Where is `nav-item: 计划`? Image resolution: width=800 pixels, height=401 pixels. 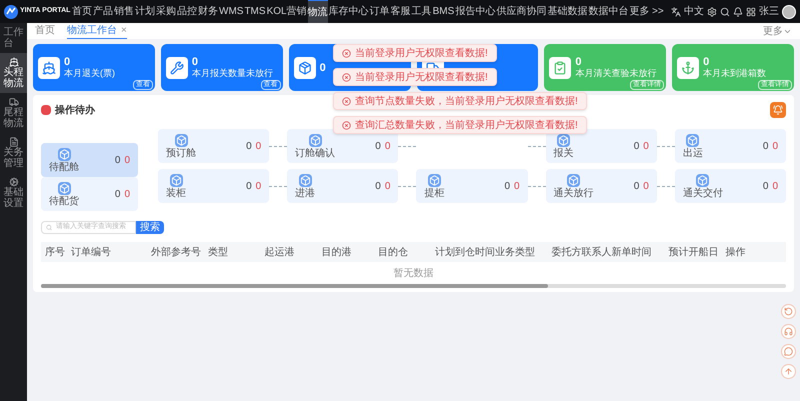
nav-item: 计划 is located at coordinates (145, 11).